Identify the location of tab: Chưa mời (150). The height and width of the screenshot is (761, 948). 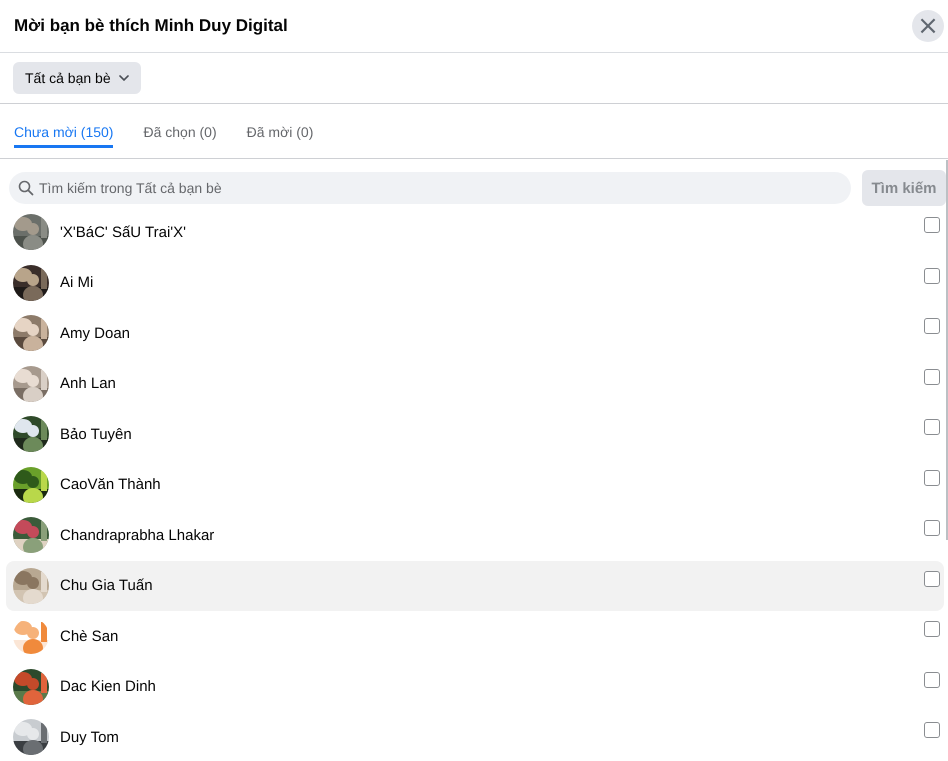
(64, 126).